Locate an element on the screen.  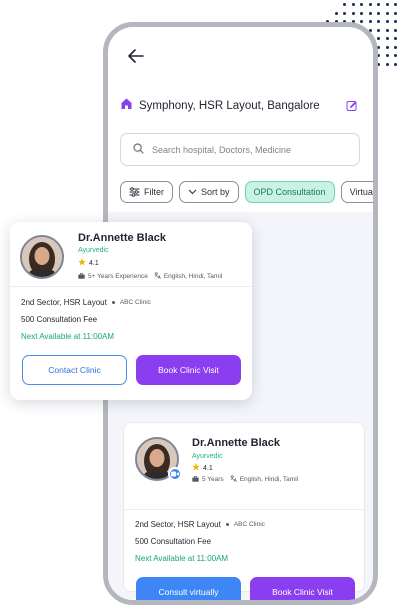
location-bar: Symphony, HSR Layout, Bangalore is located at coordinates (239, 106).